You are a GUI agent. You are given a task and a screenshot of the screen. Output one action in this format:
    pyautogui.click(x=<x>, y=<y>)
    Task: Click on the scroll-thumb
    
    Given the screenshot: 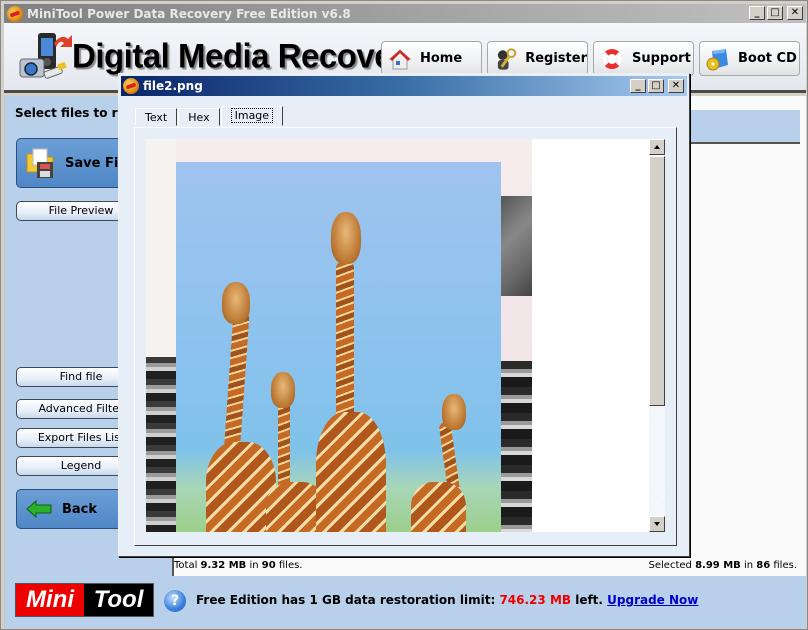 What is the action you would take?
    pyautogui.click(x=657, y=281)
    